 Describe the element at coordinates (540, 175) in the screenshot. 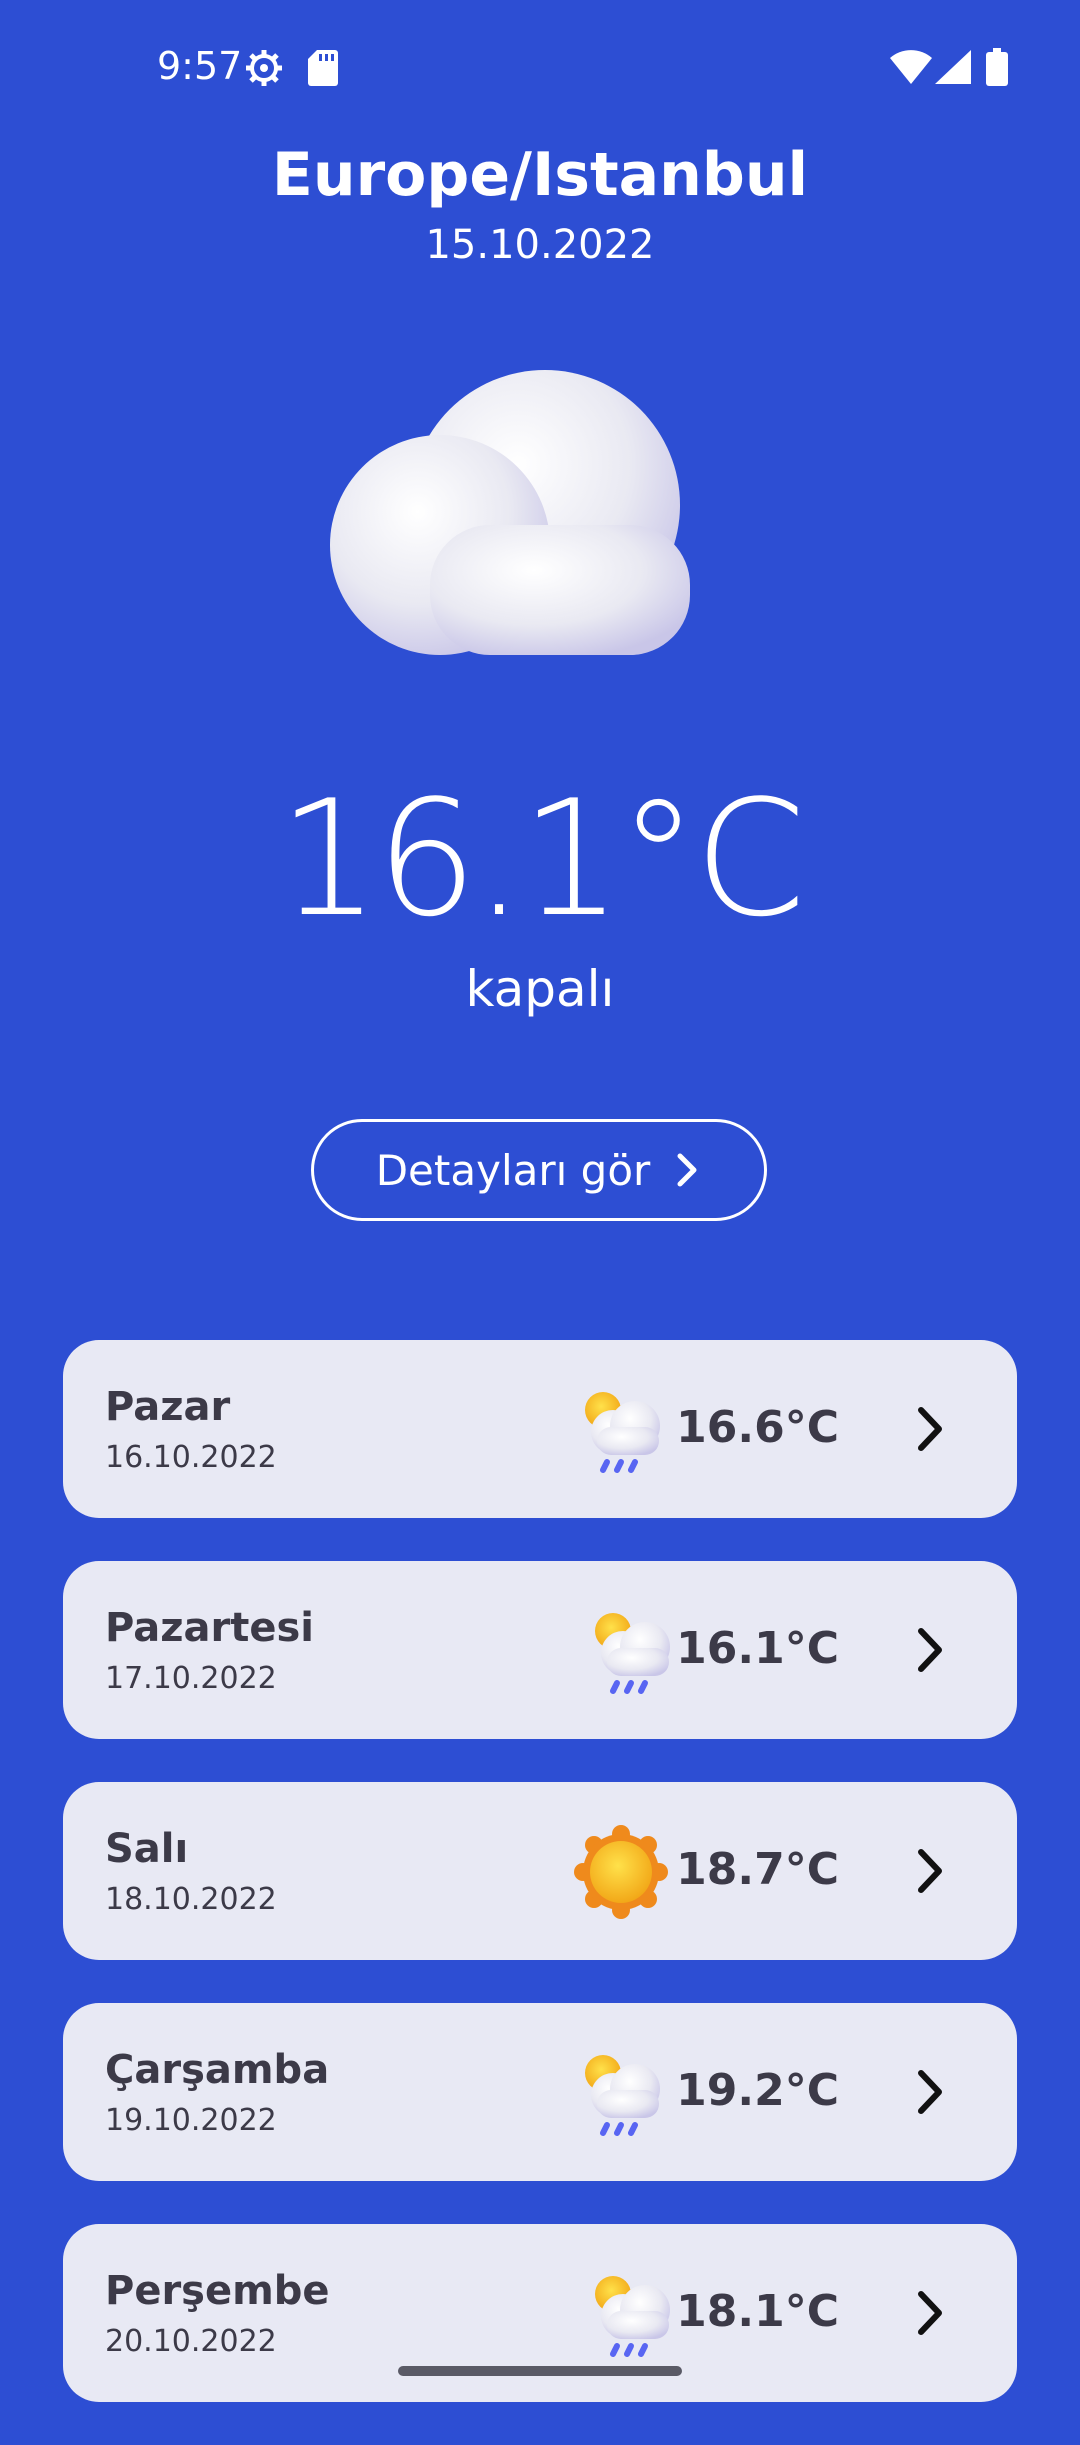

I see `city-name: Europe/Istanbul` at that location.